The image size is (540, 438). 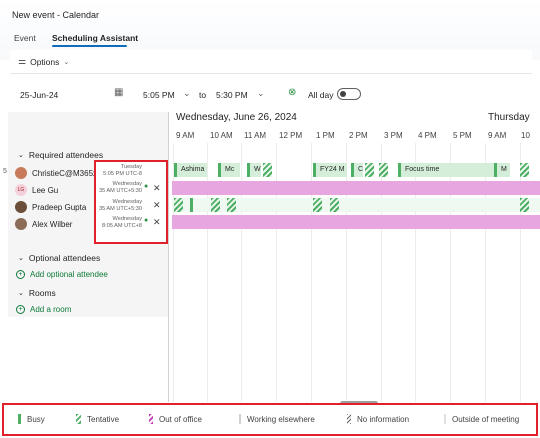 I want to click on legend-no-information: No information, so click(x=378, y=419).